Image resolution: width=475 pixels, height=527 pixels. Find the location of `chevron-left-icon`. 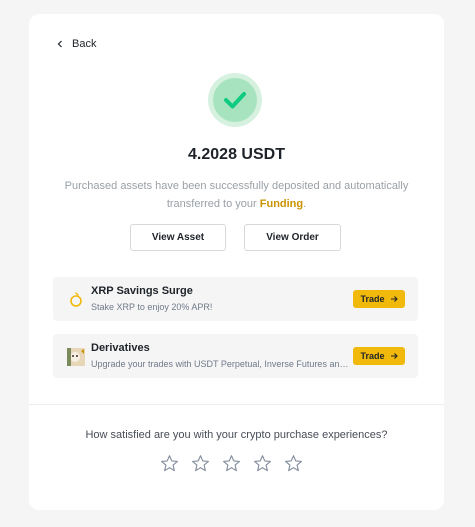

chevron-left-icon is located at coordinates (59, 44).